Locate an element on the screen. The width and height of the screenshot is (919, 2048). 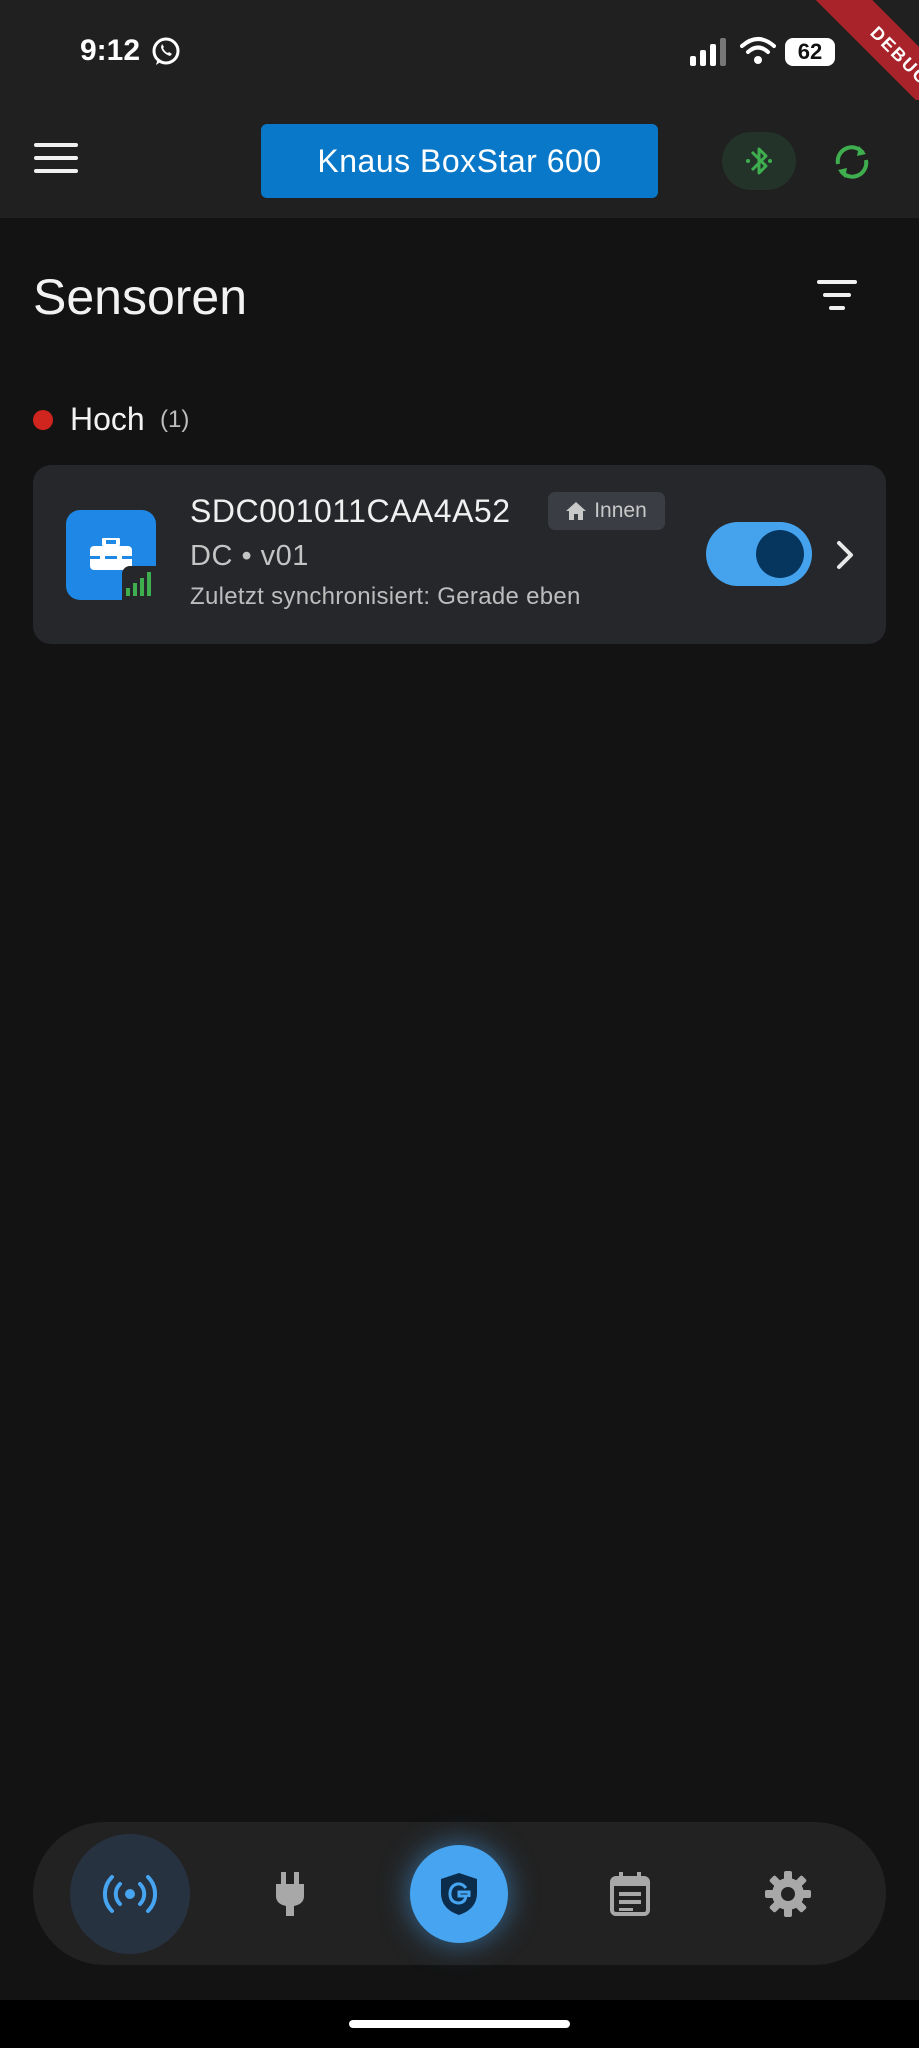
sync-button is located at coordinates (852, 162).